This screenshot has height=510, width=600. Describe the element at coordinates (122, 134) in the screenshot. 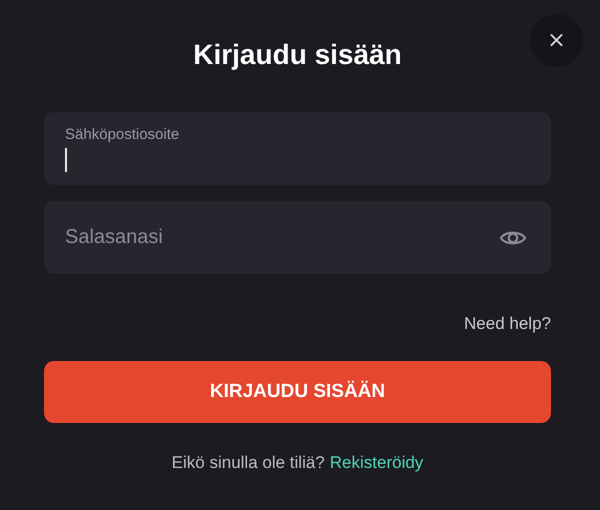

I see `field-label: Sähköpostiosoite` at that location.